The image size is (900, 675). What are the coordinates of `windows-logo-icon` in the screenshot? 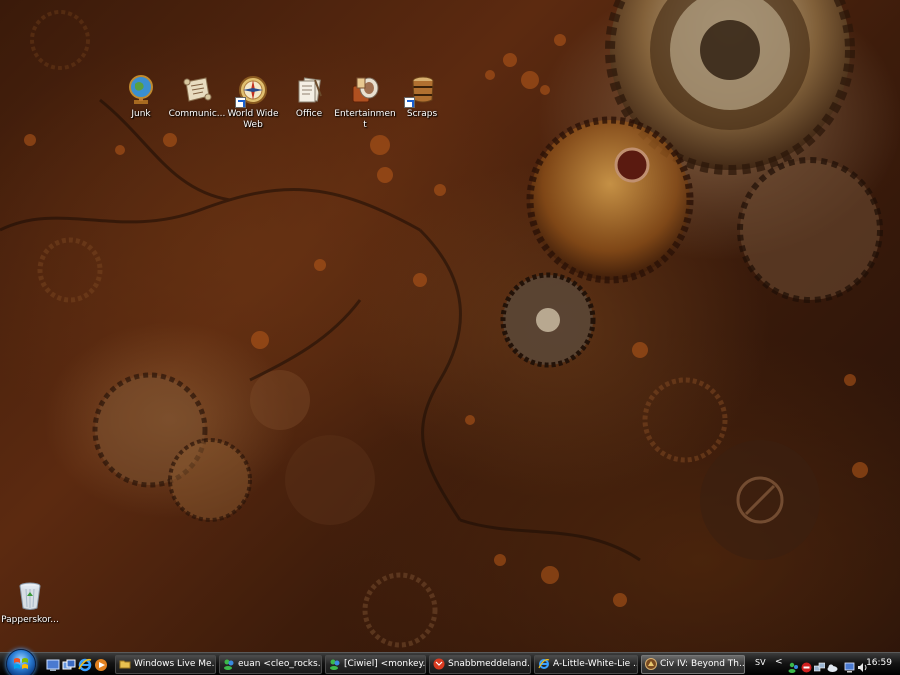 It's located at (21, 663).